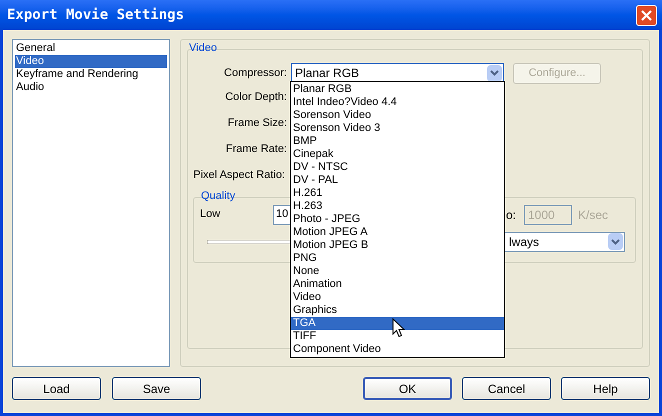 This screenshot has height=416, width=662. I want to click on dropdown-option: TGA, so click(397, 323).